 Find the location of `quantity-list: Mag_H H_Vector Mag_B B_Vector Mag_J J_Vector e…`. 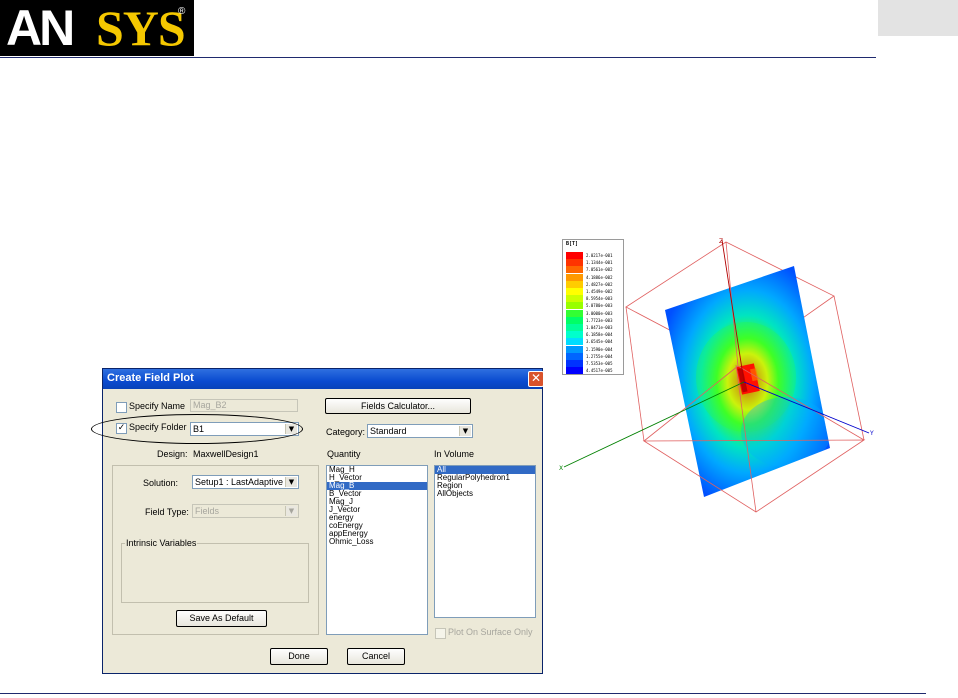

quantity-list: Mag_H H_Vector Mag_B B_Vector Mag_J J_Vector e… is located at coordinates (377, 550).